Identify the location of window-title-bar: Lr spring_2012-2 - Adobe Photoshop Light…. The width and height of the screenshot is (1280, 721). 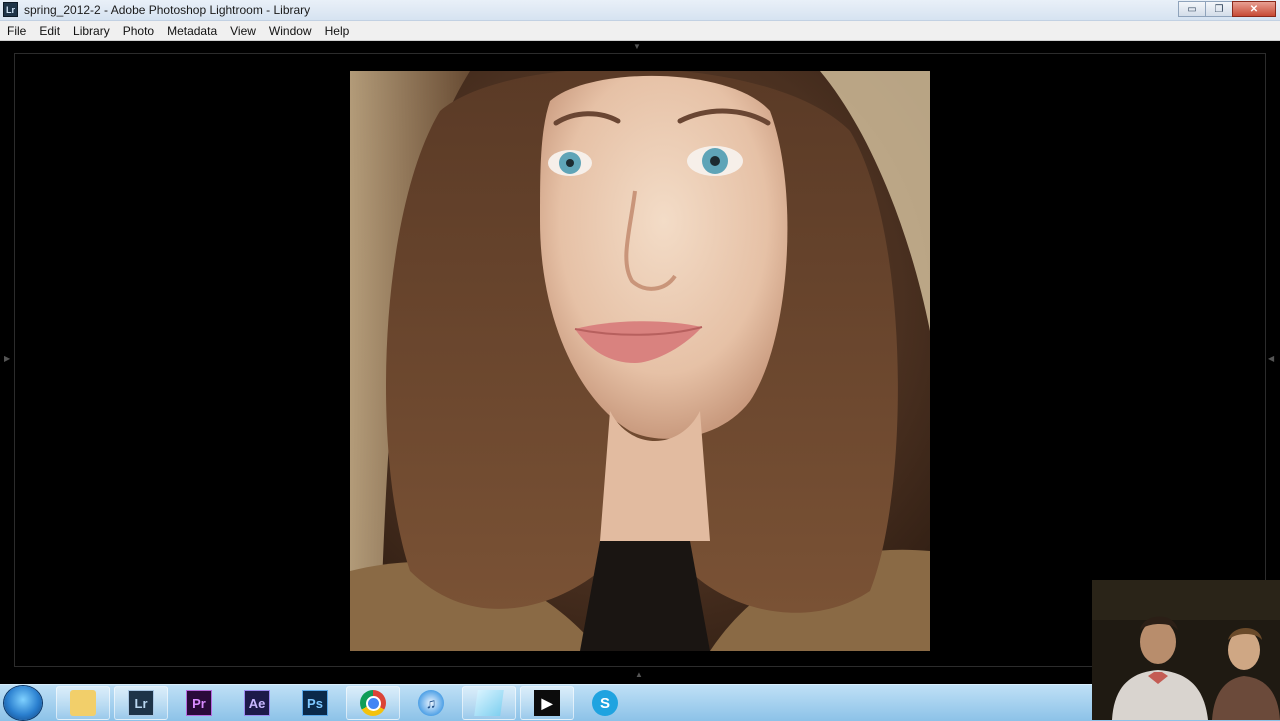
(640, 10).